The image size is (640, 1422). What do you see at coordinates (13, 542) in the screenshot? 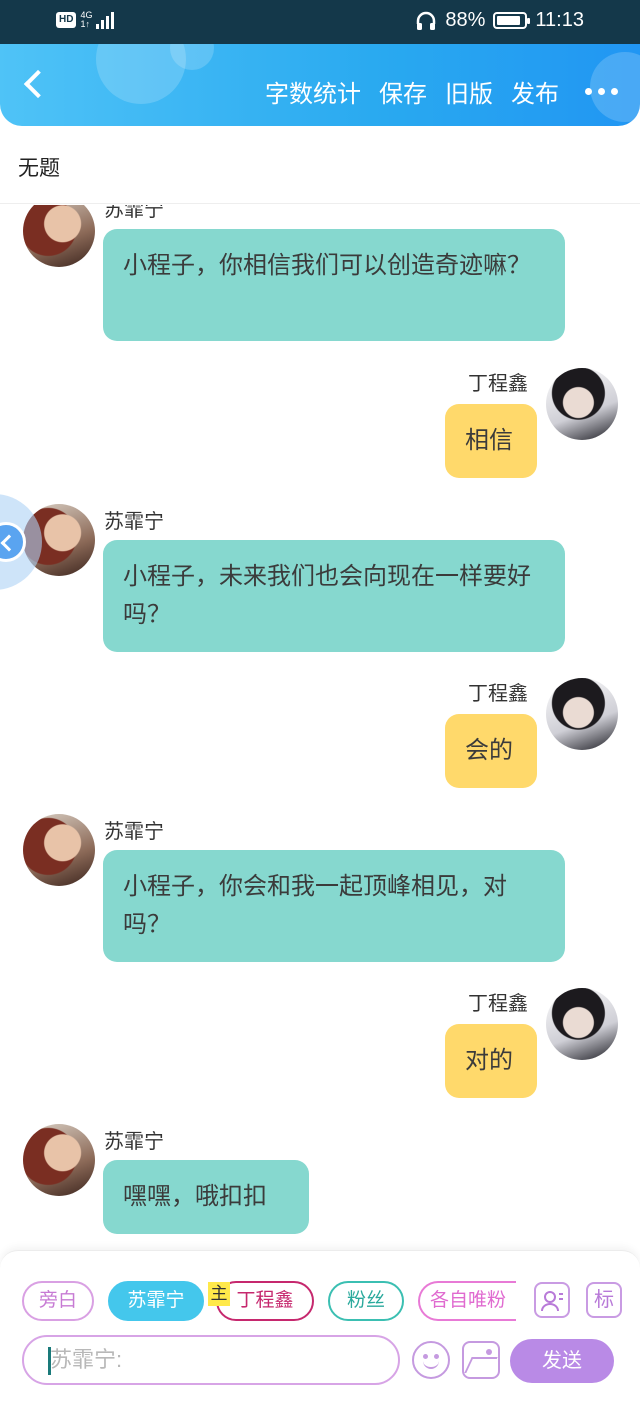
I see `chevron-left-icon` at bounding box center [13, 542].